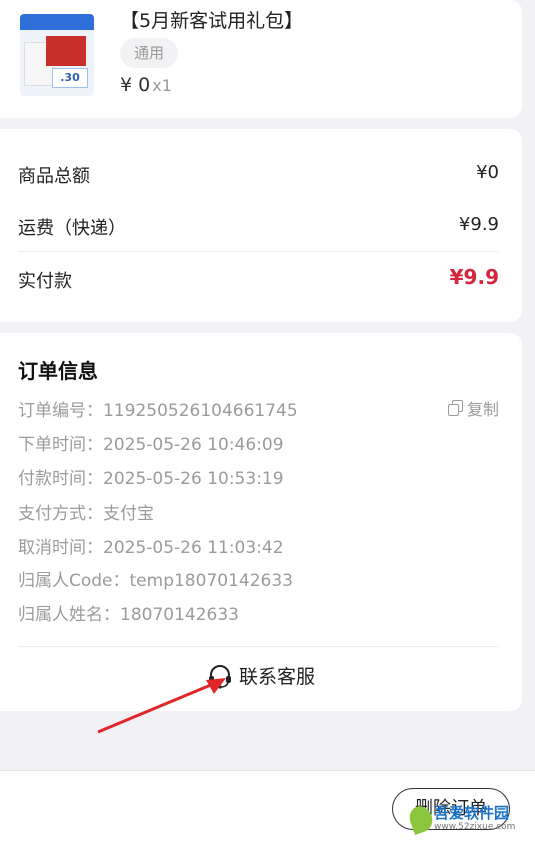 This screenshot has height=846, width=535. Describe the element at coordinates (135, 85) in the screenshot. I see `product-price: ¥ 0` at that location.